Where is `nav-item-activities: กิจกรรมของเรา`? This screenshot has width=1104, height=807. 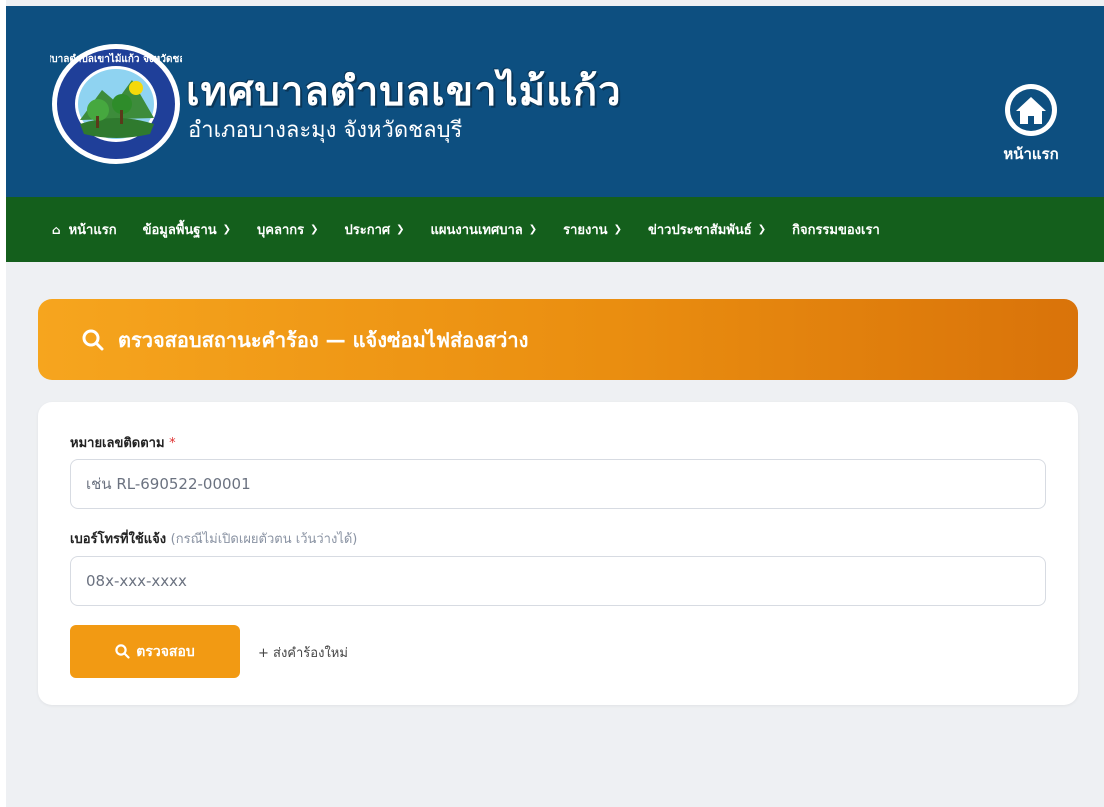 nav-item-activities: กิจกรรมของเรา is located at coordinates (836, 229).